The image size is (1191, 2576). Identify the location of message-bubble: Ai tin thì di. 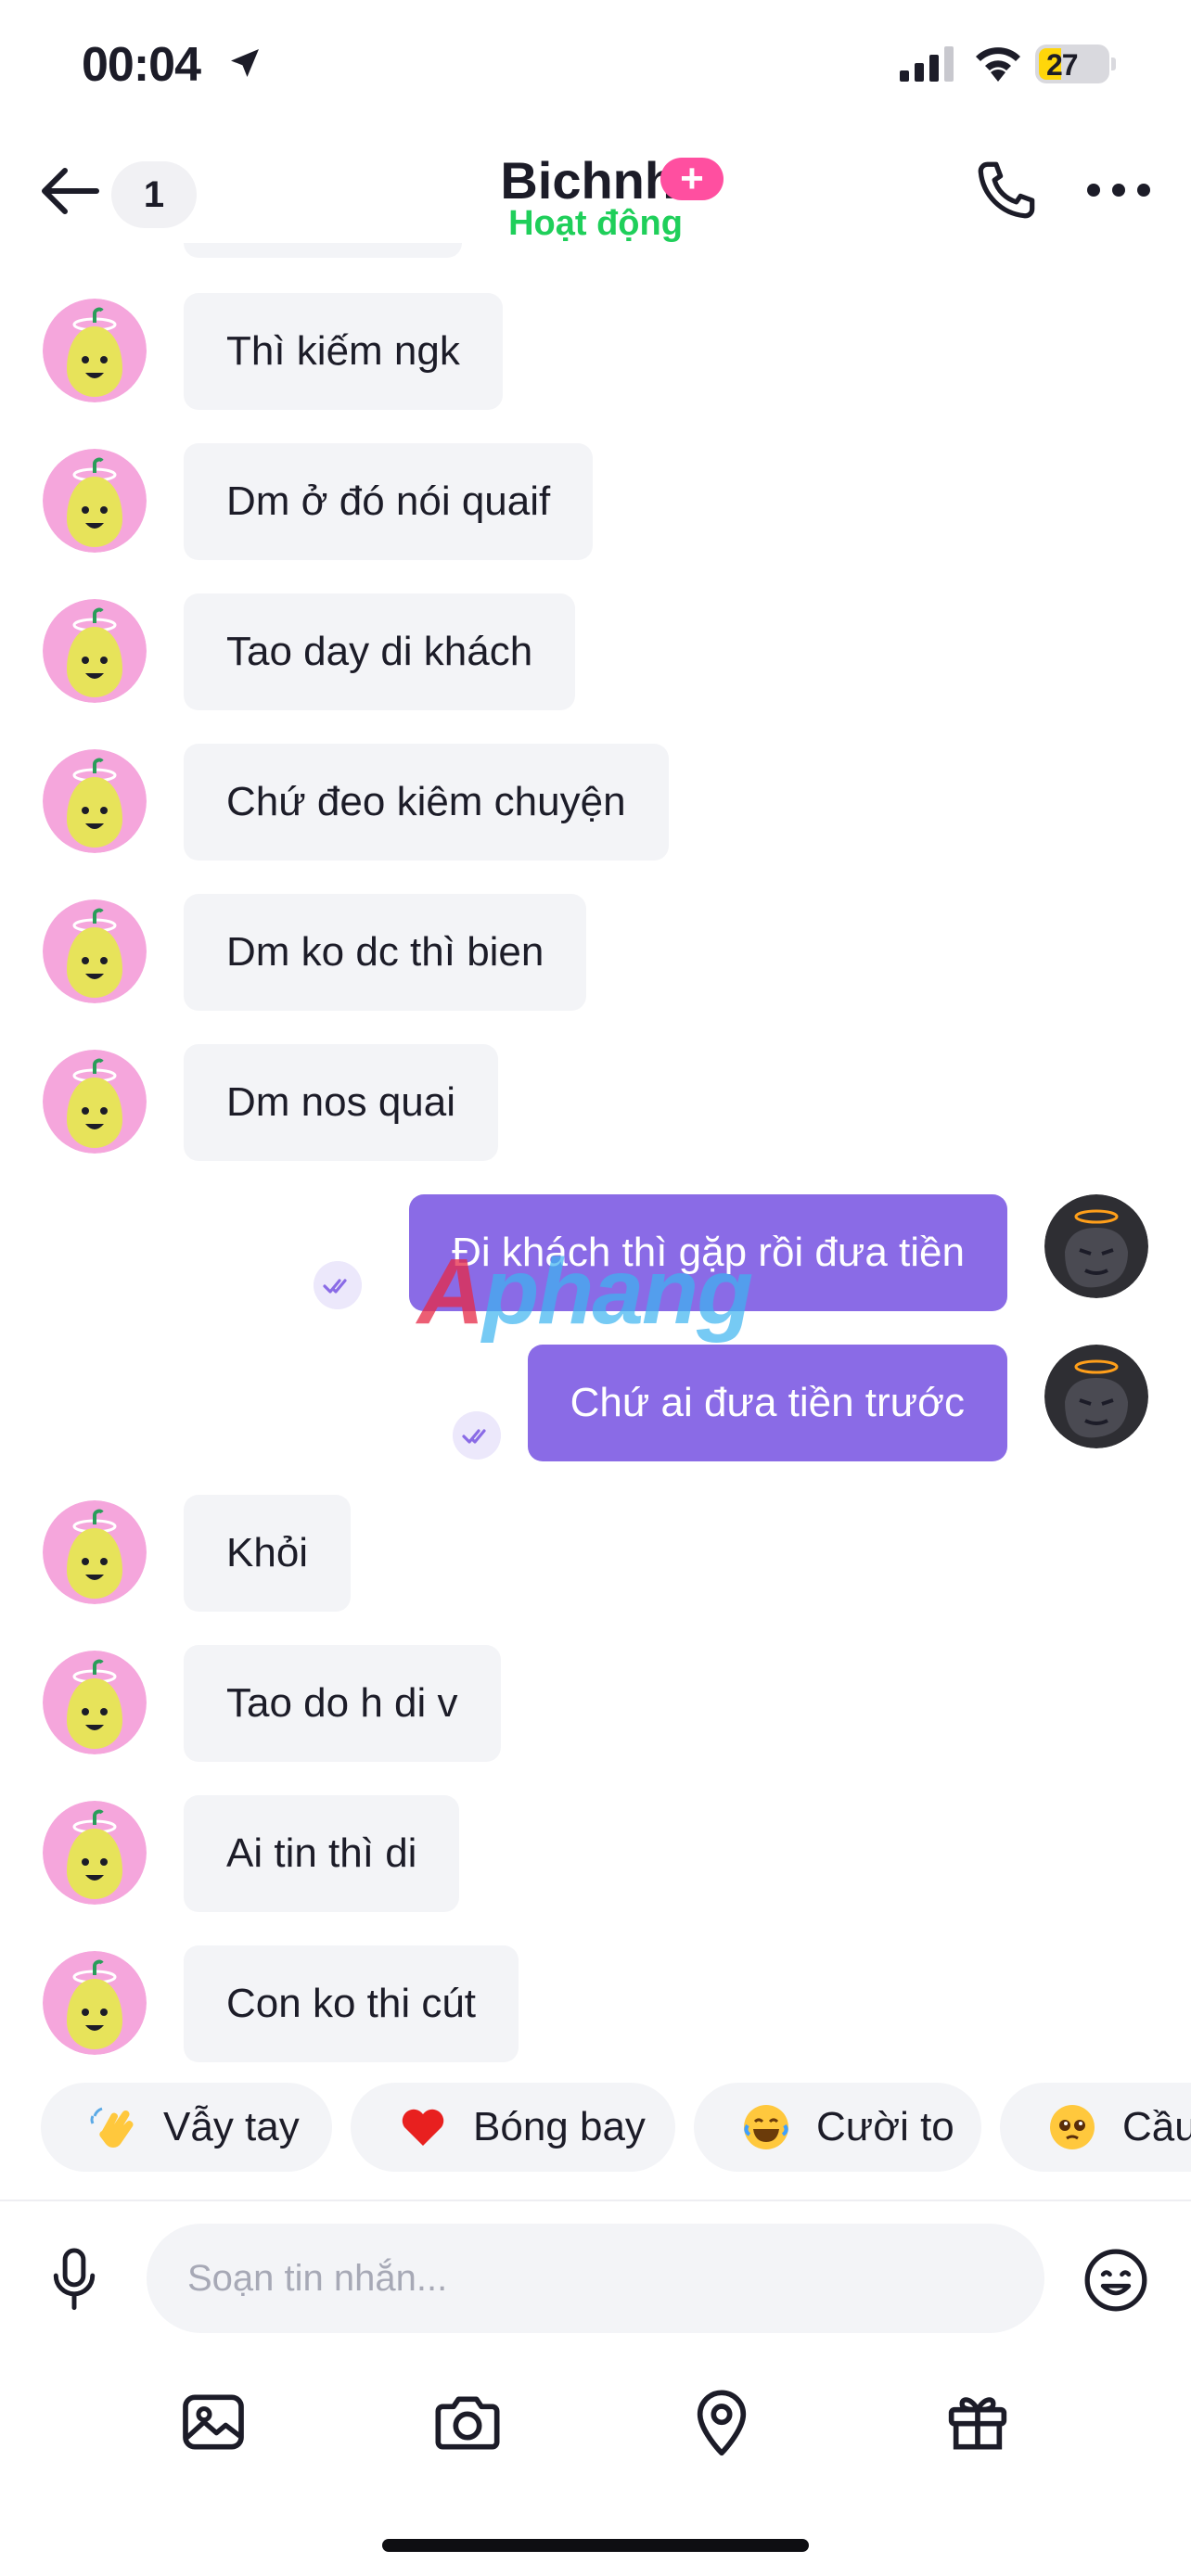
(322, 1853).